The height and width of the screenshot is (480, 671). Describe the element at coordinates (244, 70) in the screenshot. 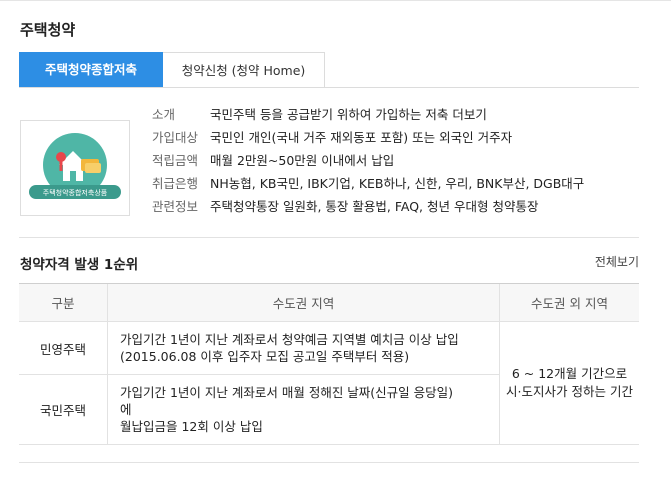

I see `tab-subscription-apply: 청약신청 (청약 Home)` at that location.